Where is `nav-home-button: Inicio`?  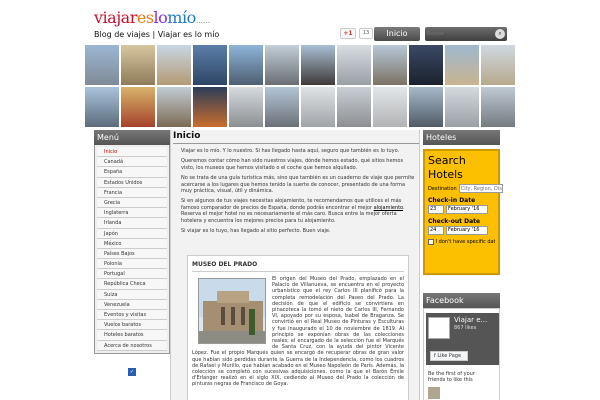
nav-home-button: Inicio is located at coordinates (397, 34).